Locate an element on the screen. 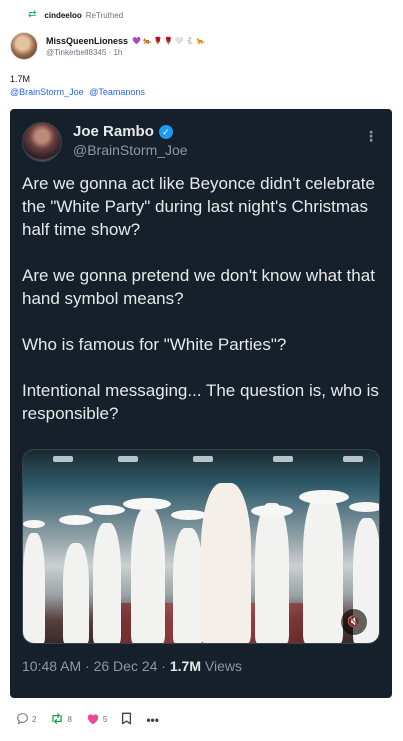 Image resolution: width=403 pixels, height=741 pixels. author-avatar is located at coordinates (24, 46).